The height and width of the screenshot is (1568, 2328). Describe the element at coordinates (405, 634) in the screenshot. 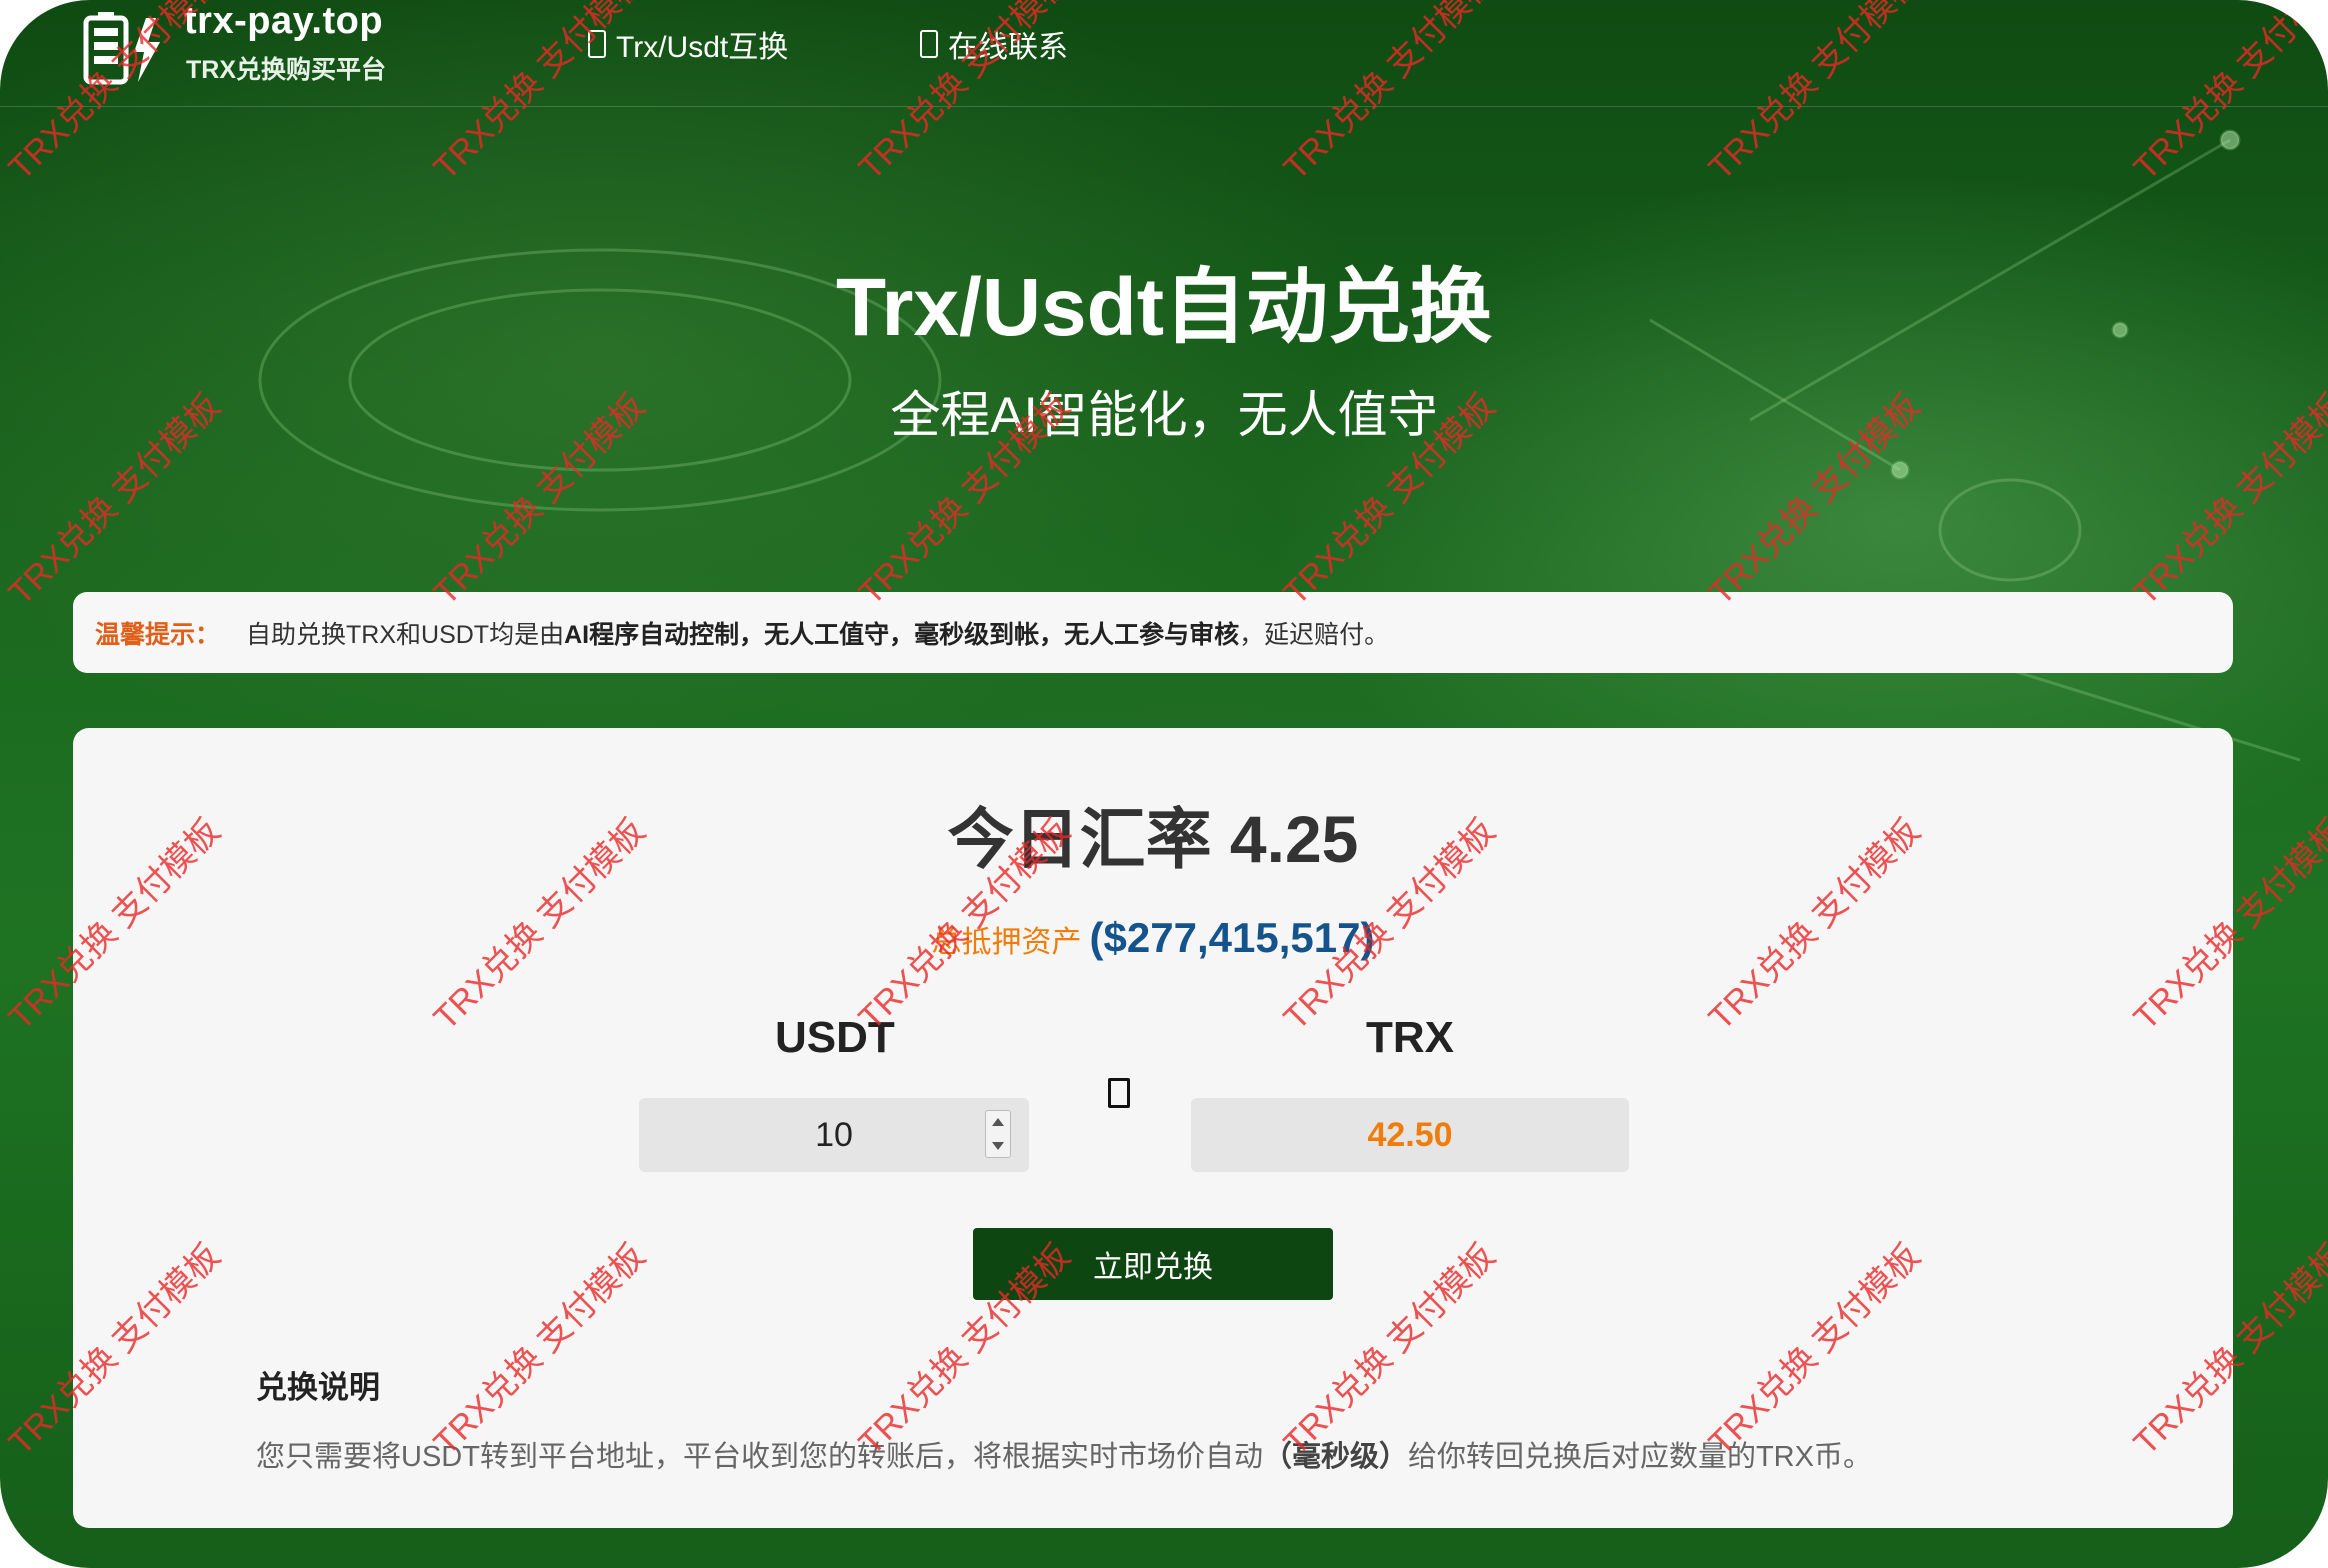

I see `notice-text-part1: 自助兑换TRX和USDT均是由` at that location.